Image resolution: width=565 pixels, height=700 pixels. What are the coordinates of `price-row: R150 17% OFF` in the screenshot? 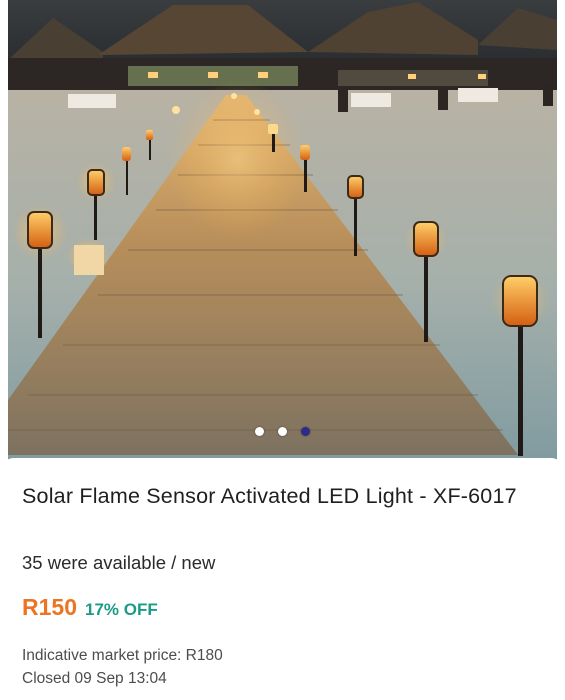 It's located at (90, 607).